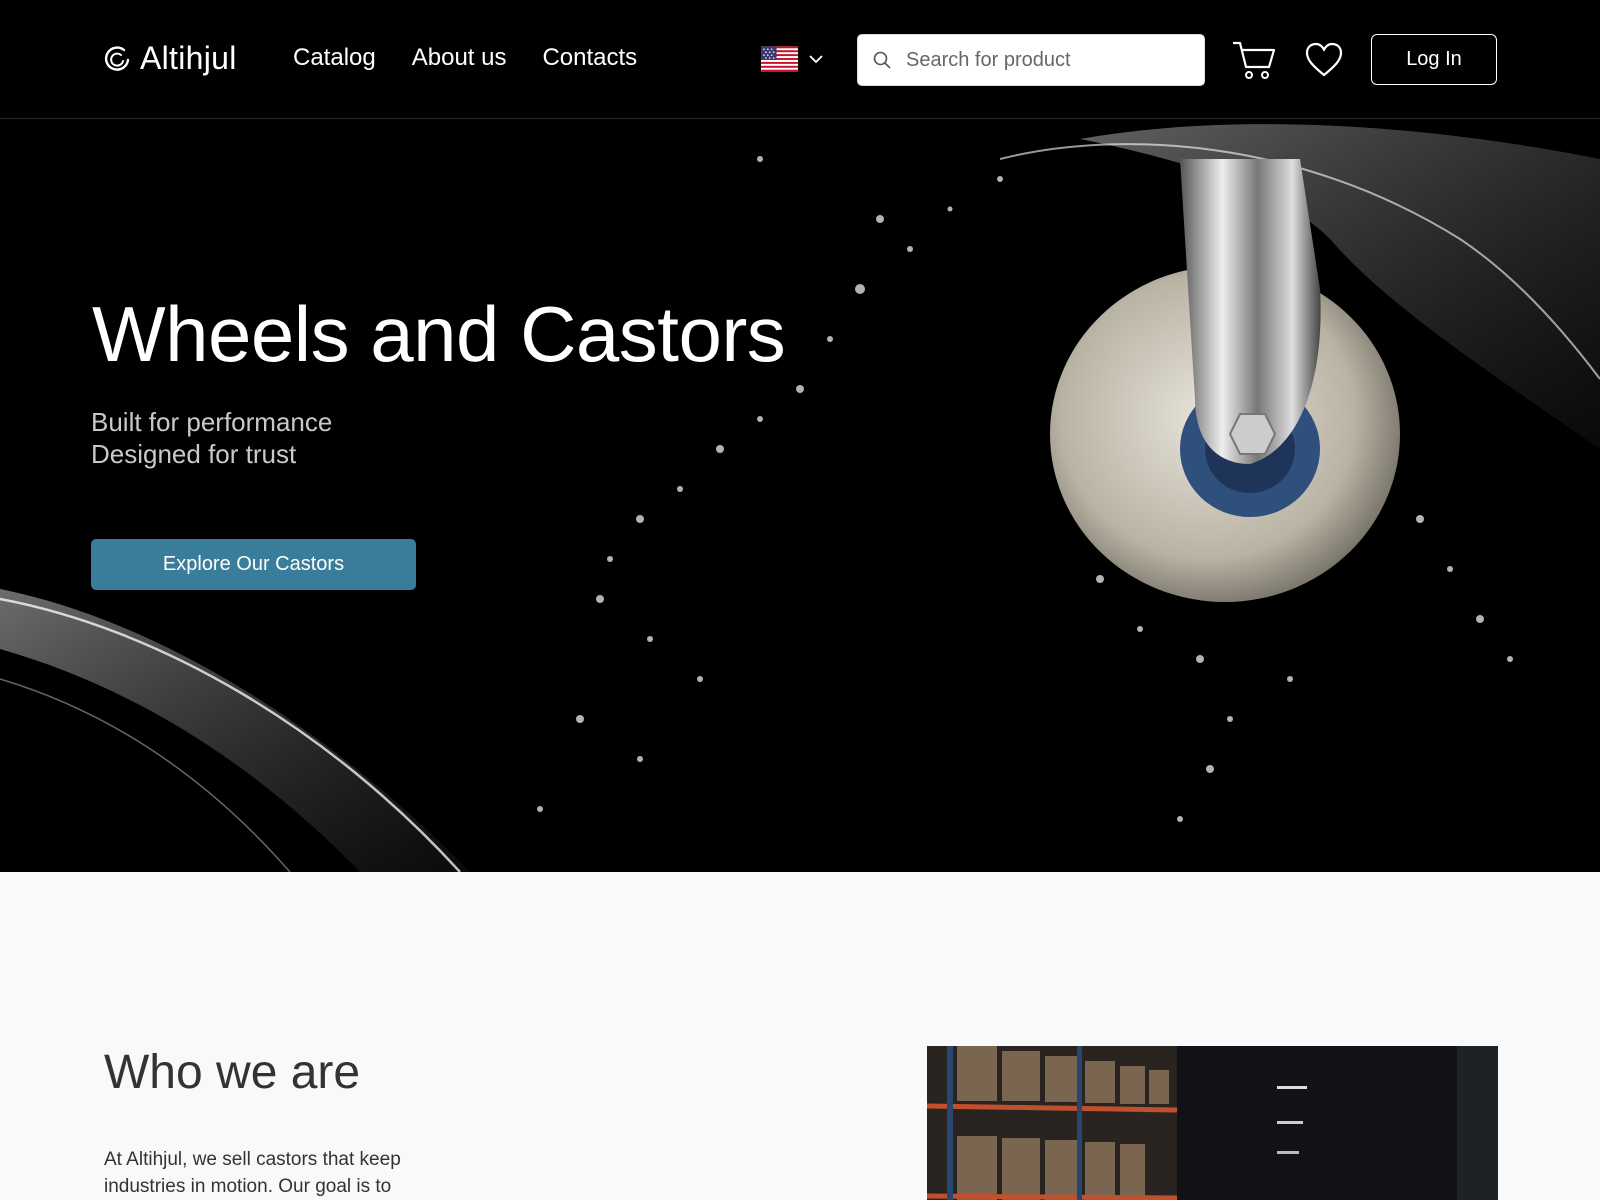 Image resolution: width=1600 pixels, height=1200 pixels. I want to click on login-button: Log In, so click(1434, 59).